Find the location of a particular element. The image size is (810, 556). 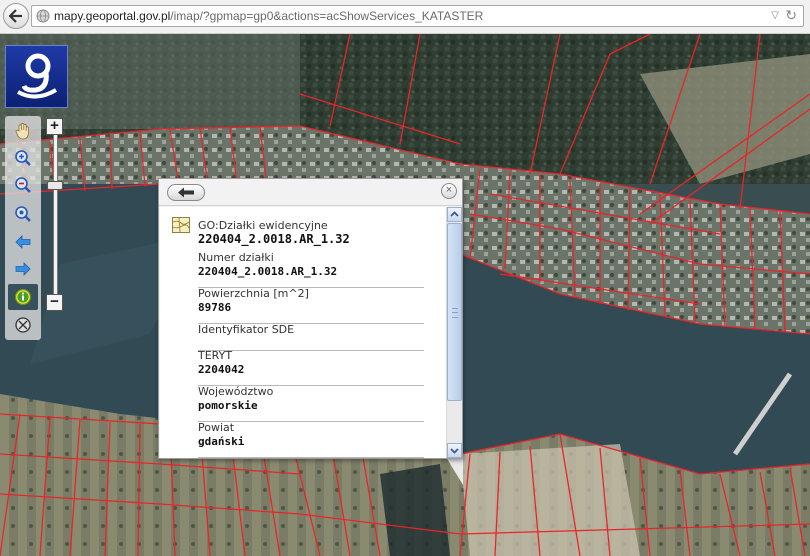

field-value: 220404_2.0018.AR_1.32 is located at coordinates (268, 271).